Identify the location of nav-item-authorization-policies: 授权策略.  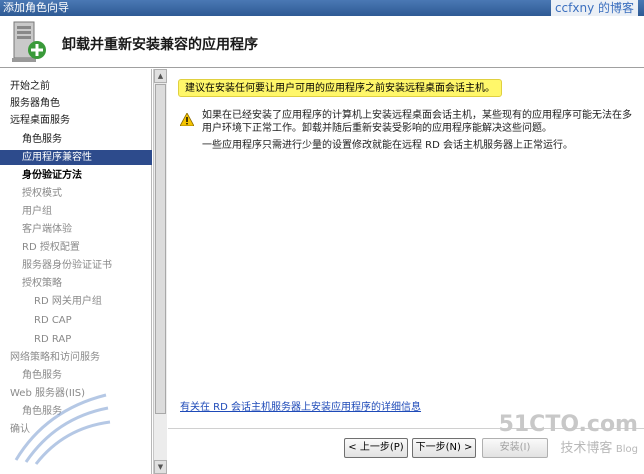
(76, 283).